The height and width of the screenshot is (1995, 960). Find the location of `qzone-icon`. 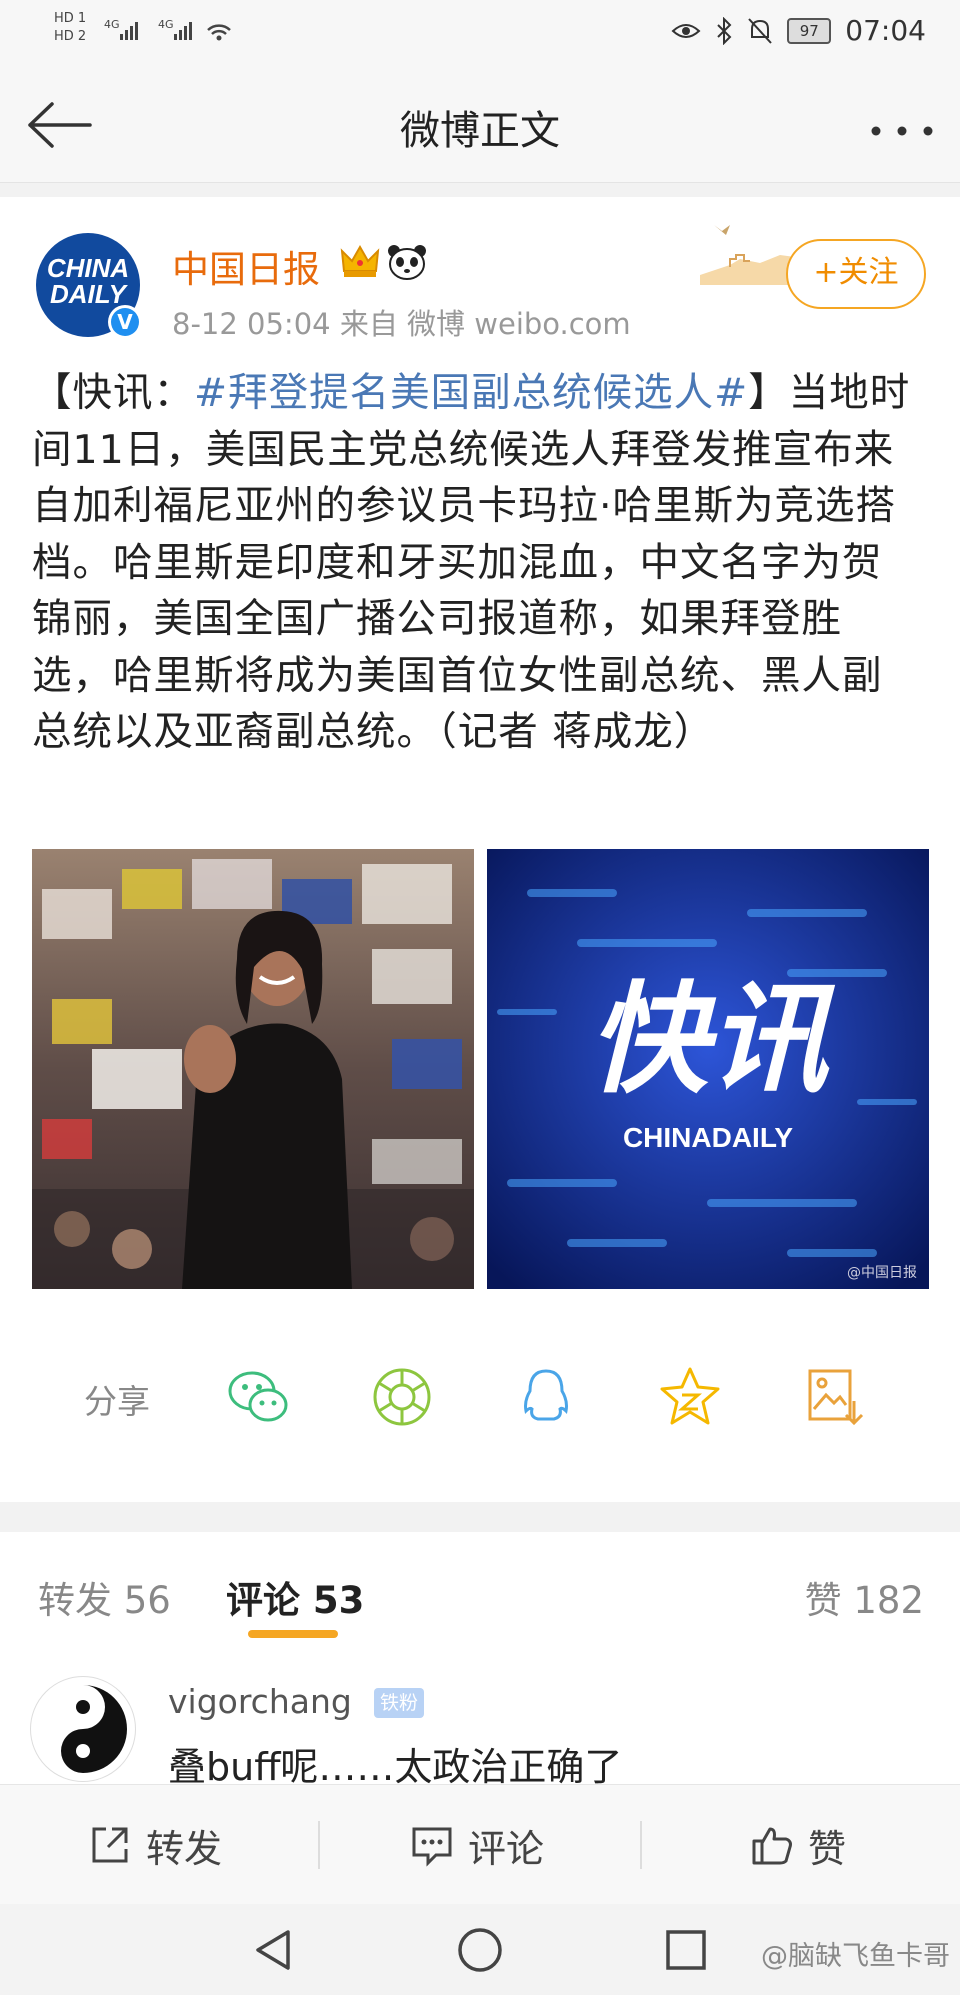

qzone-icon is located at coordinates (690, 1397).